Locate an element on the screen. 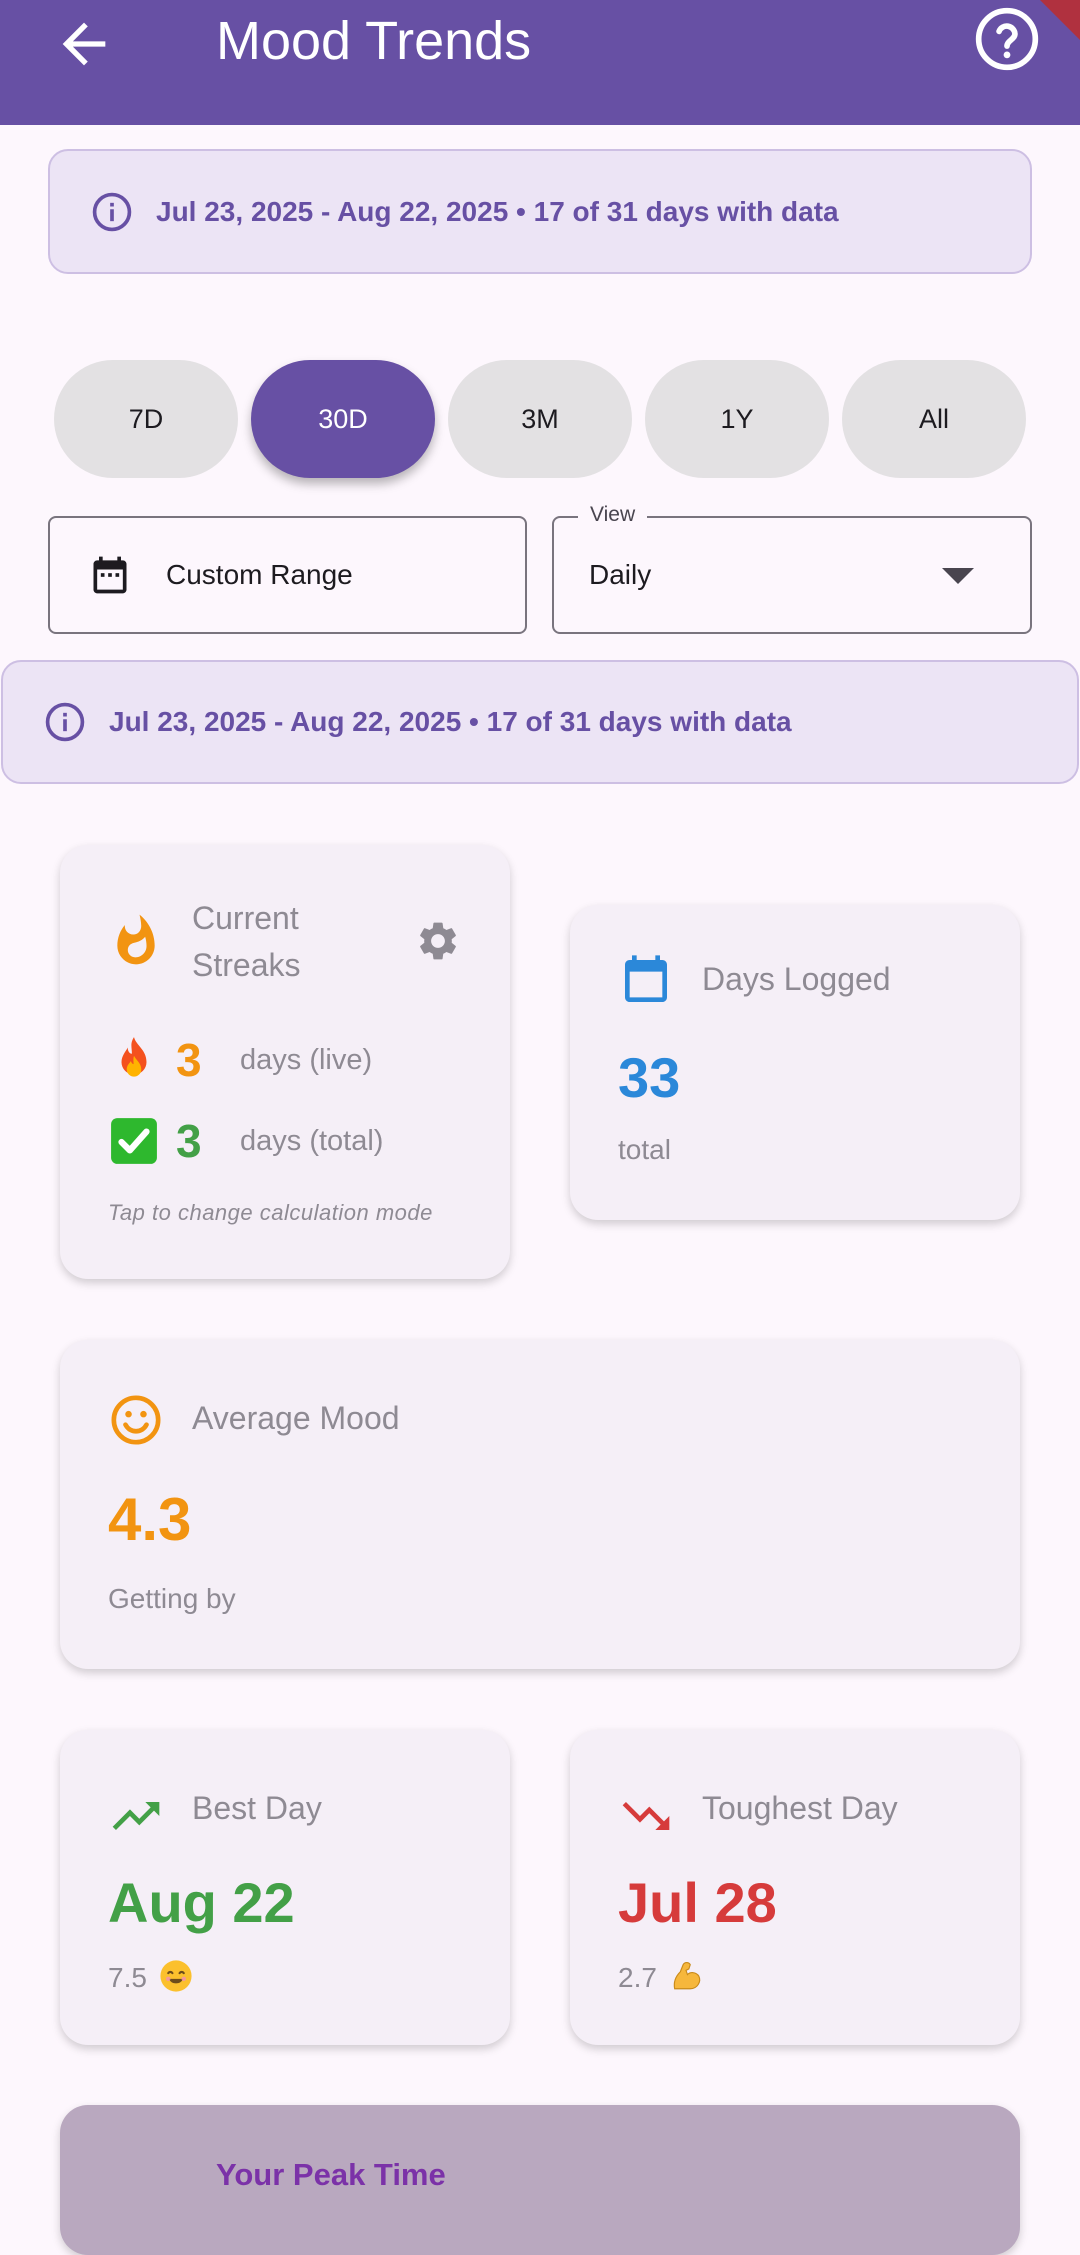 The image size is (1080, 2255). custom-range-label: Custom Range is located at coordinates (259, 574).